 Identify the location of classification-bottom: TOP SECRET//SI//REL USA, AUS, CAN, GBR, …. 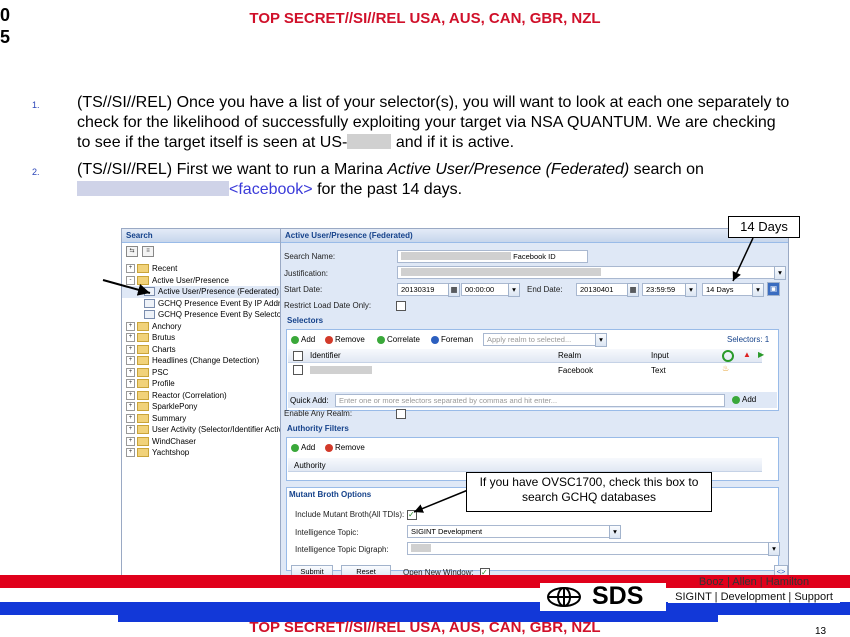
(425, 627).